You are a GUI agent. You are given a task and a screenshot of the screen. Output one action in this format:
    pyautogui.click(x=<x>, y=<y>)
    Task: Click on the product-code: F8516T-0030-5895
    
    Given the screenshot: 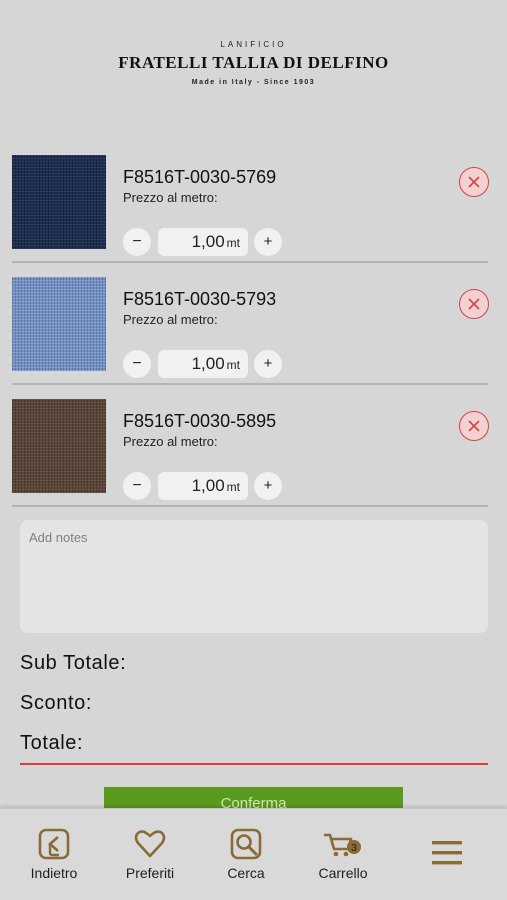 What is the action you would take?
    pyautogui.click(x=200, y=421)
    